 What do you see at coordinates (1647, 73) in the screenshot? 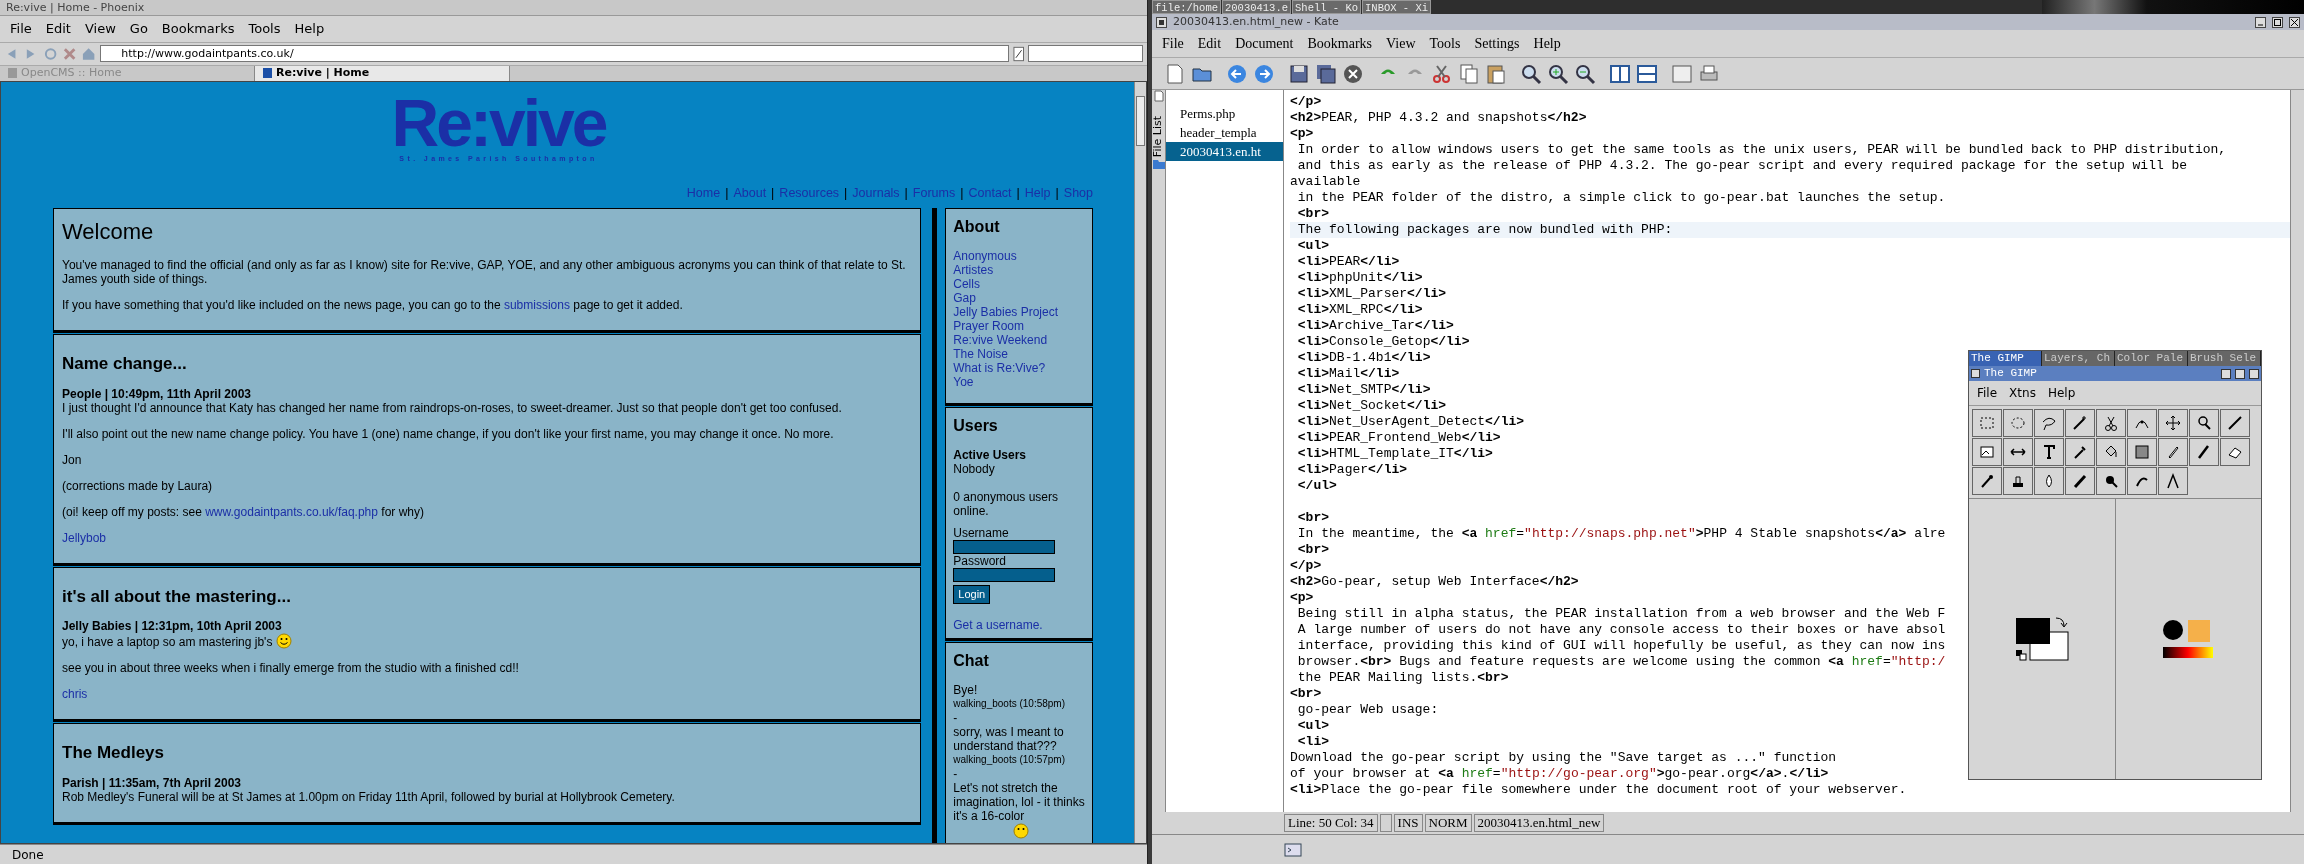
I see `split-horizontal-icon` at bounding box center [1647, 73].